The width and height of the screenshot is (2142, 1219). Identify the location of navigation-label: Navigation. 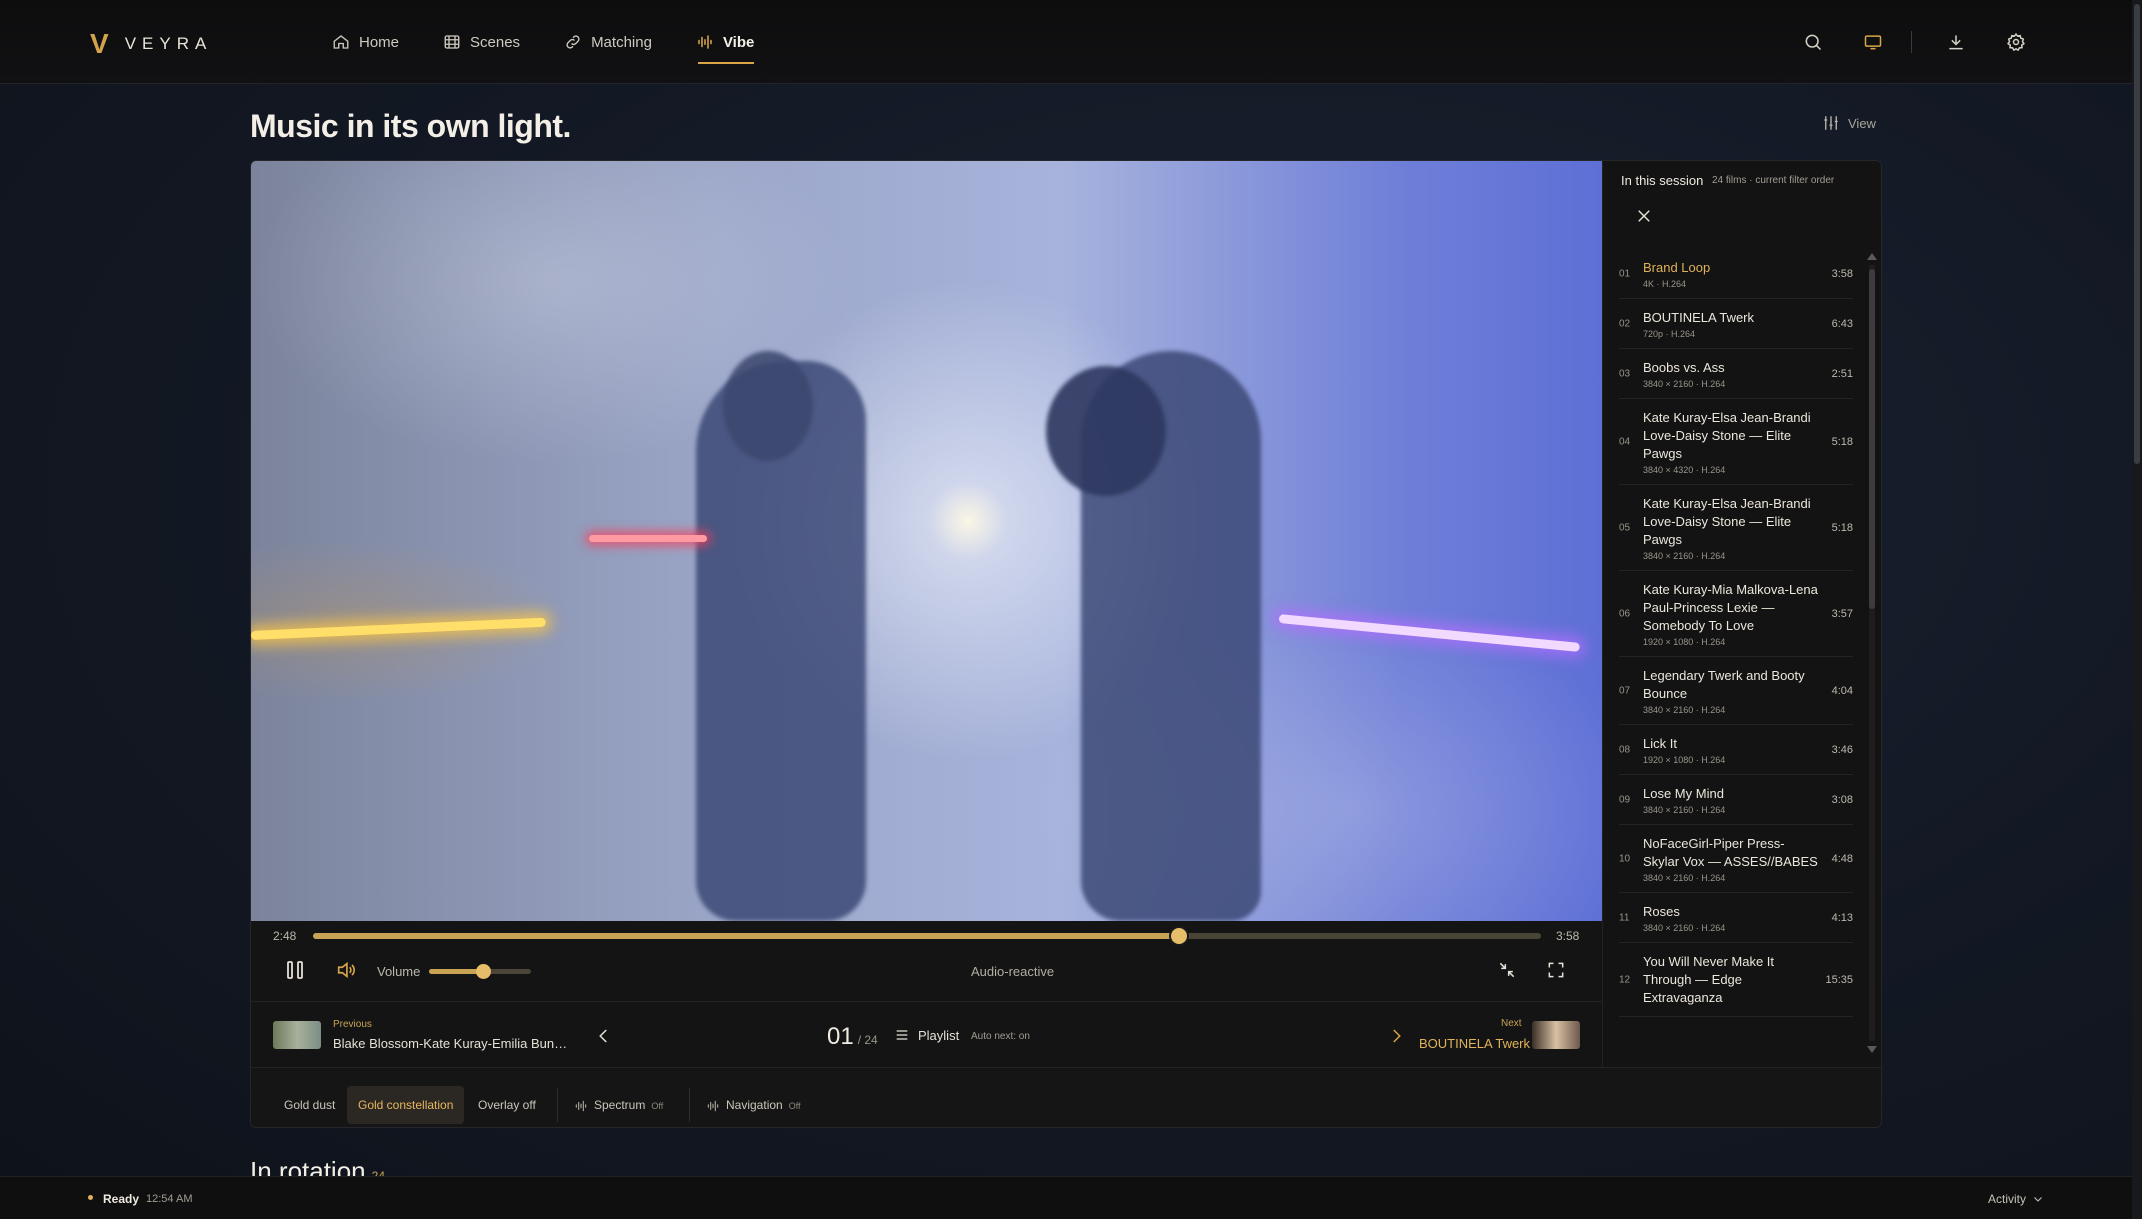
(754, 1105).